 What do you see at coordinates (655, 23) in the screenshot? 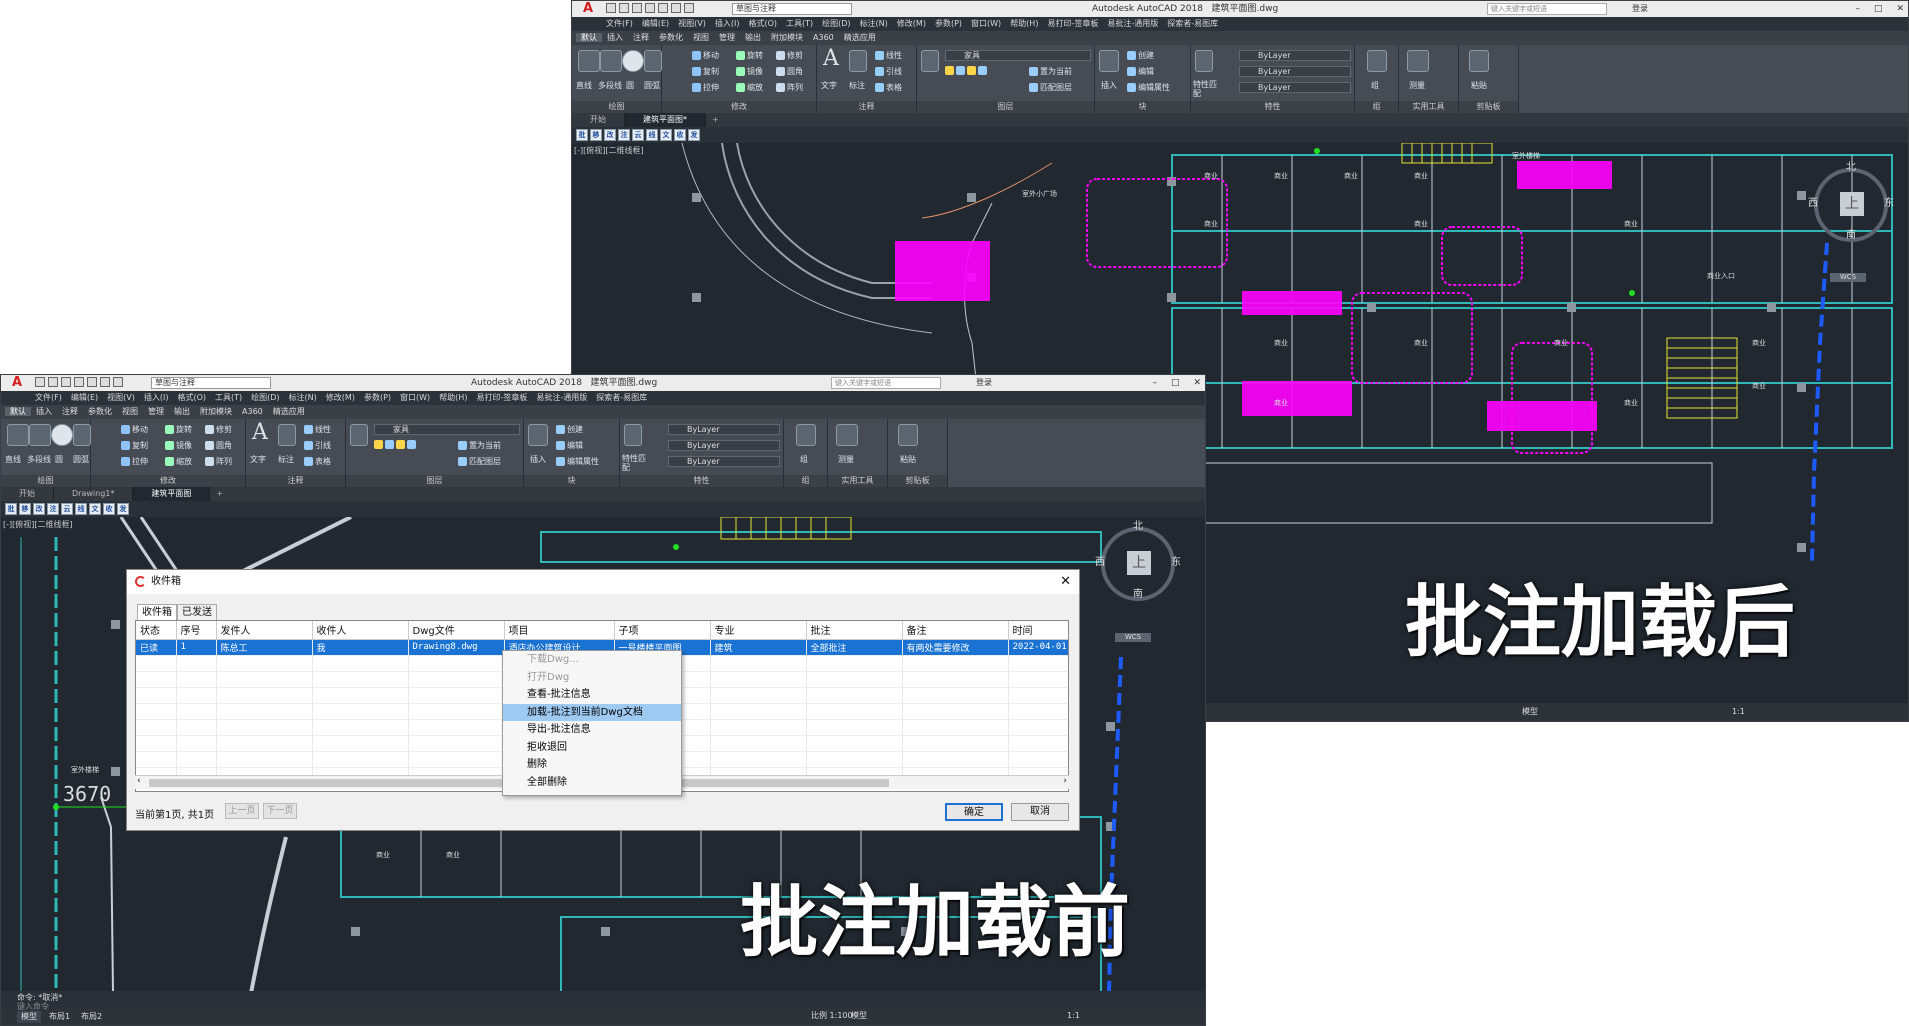
I see `menu-item: 编辑(E)` at bounding box center [655, 23].